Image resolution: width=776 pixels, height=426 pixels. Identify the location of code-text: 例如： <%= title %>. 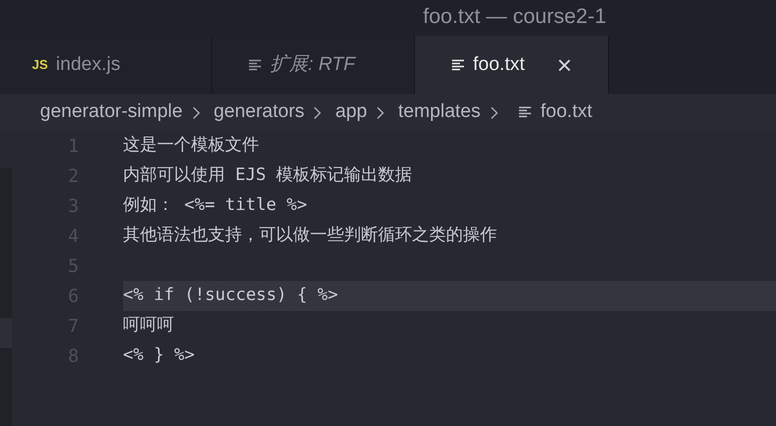
(215, 206).